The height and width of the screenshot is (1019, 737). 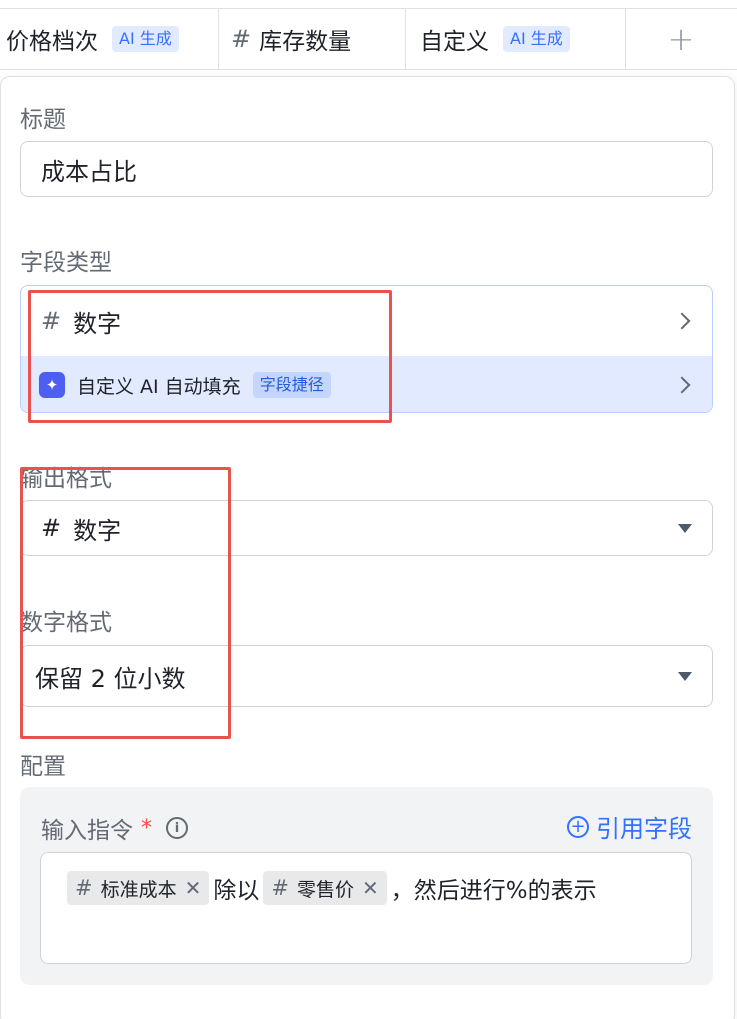 I want to click on output-format-label: 输出格式, so click(x=66, y=479).